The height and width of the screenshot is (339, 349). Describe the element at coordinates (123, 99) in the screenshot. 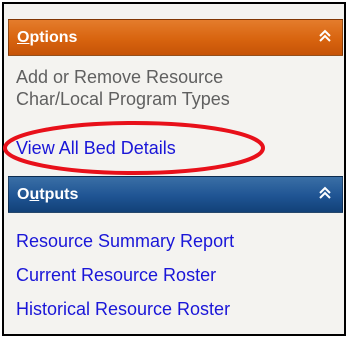

I see `add-remove-line2: Char/Local Program Types` at that location.